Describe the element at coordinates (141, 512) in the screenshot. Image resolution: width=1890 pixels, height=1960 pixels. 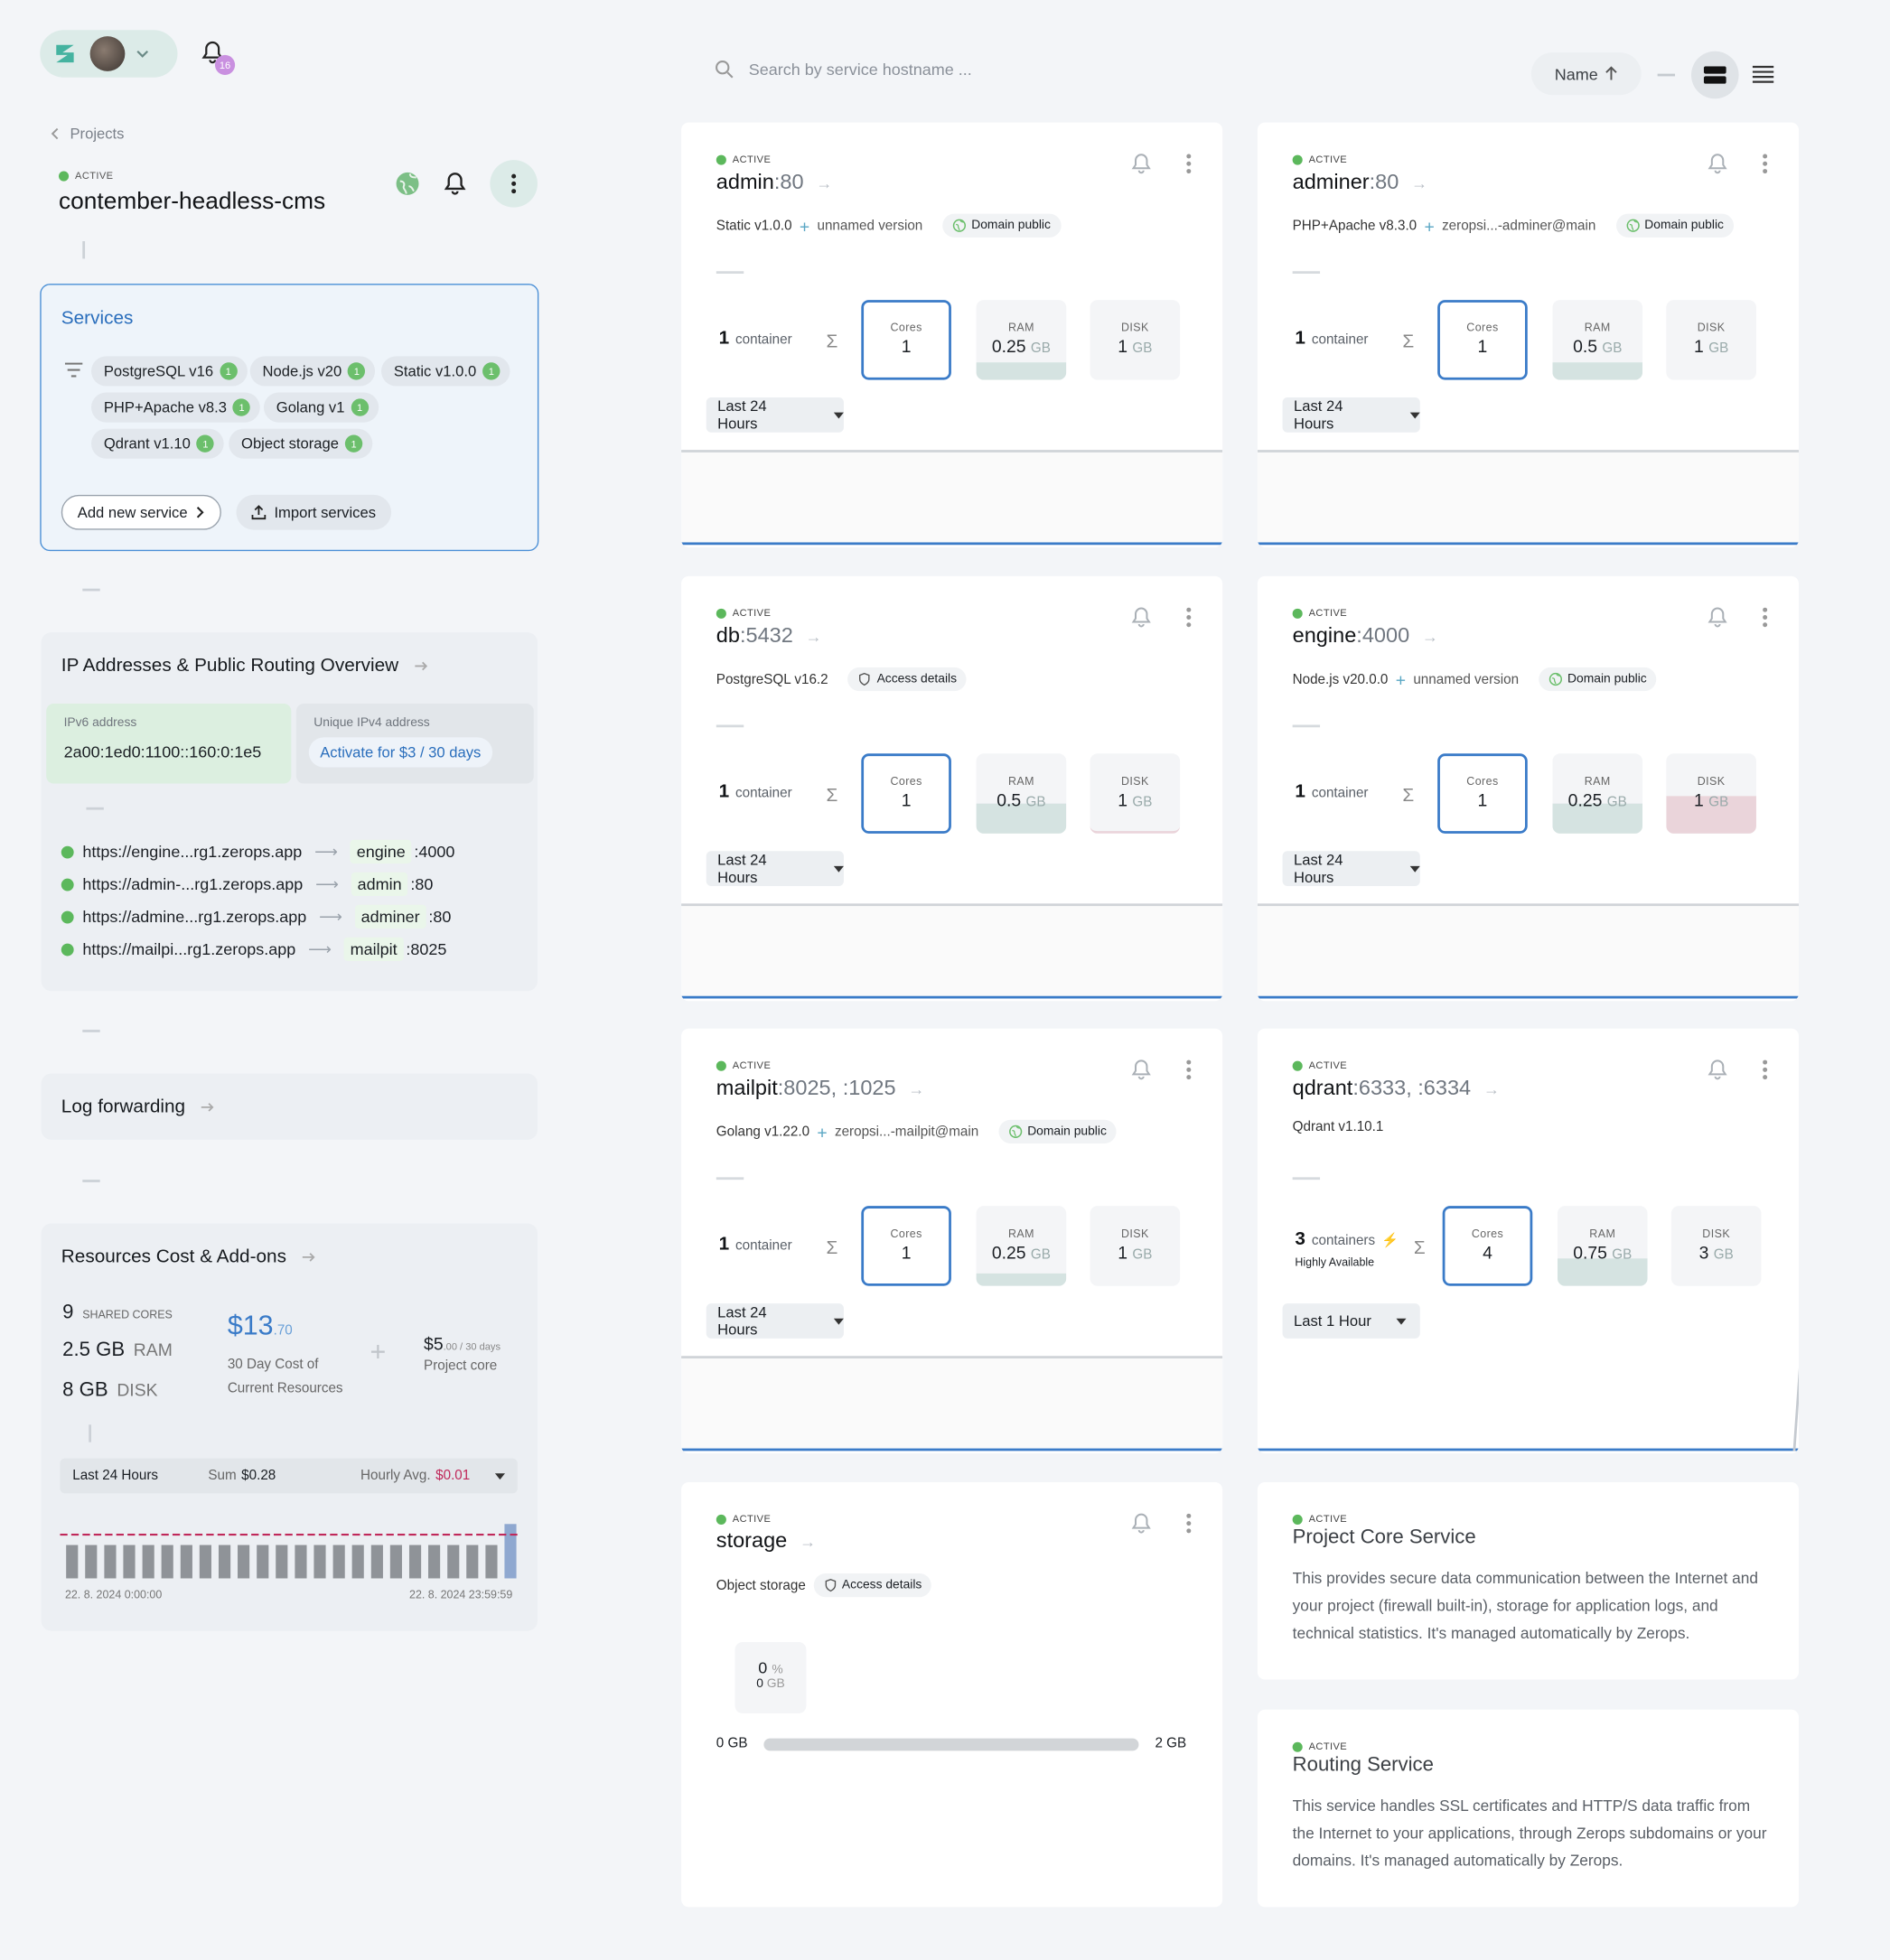
I see `add-service-button: Add new service` at that location.